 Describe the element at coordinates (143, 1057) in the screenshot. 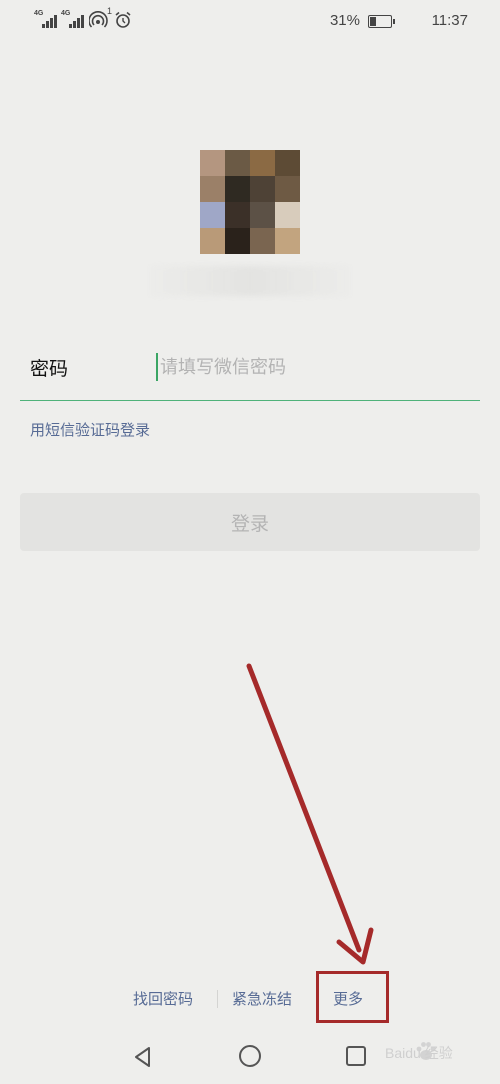

I see `back-icon` at that location.